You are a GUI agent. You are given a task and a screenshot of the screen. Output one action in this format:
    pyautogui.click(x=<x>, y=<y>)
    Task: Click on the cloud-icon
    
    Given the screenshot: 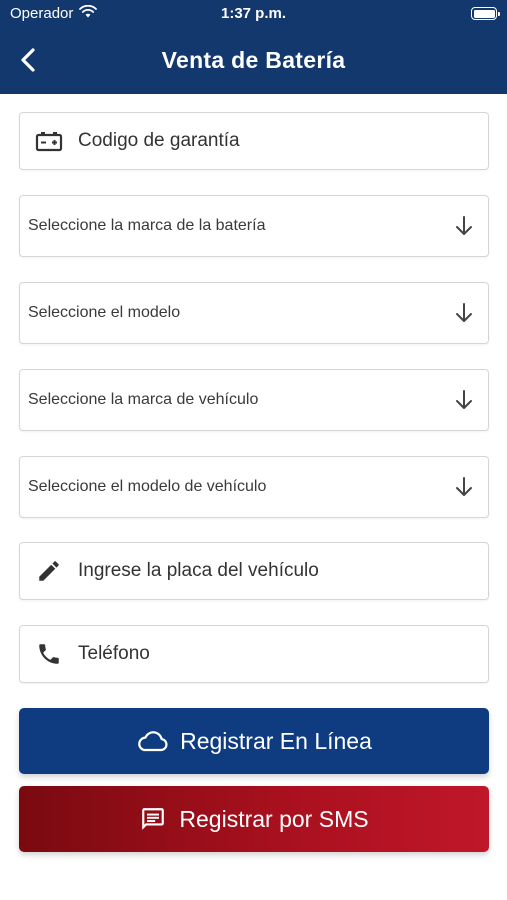 What is the action you would take?
    pyautogui.click(x=153, y=741)
    